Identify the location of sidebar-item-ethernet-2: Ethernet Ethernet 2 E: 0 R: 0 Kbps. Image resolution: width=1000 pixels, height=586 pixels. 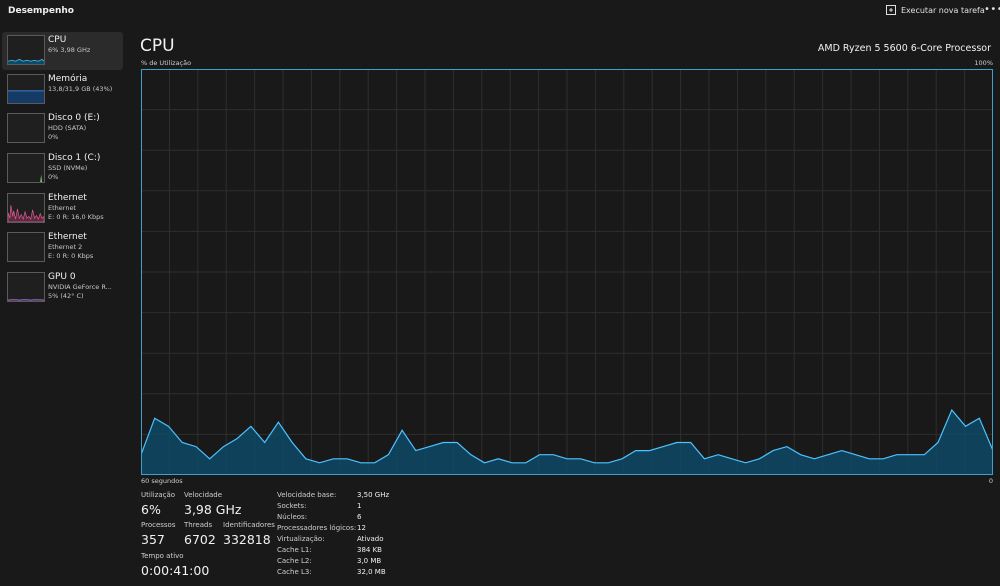
(62, 248).